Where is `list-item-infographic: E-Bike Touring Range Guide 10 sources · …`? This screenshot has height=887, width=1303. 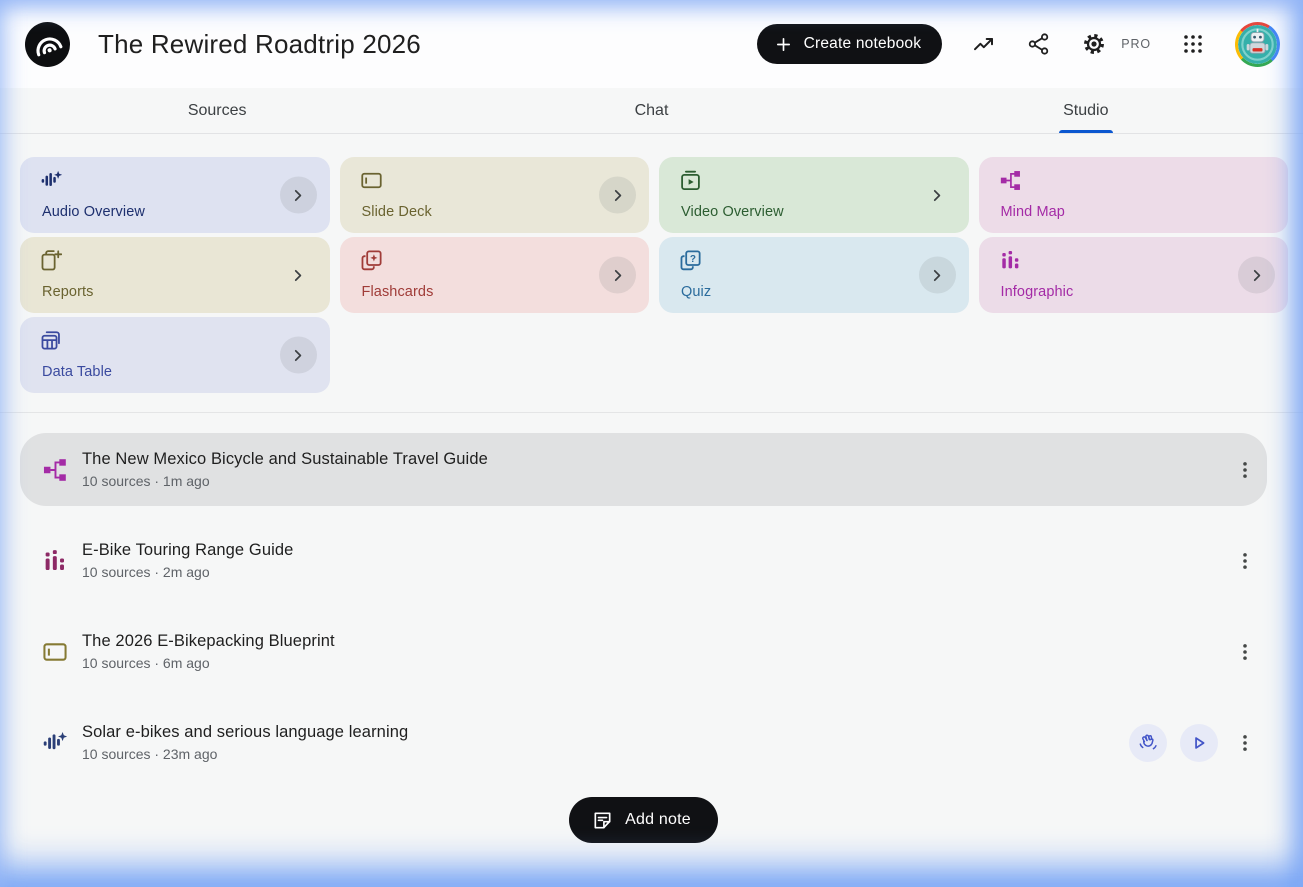
list-item-infographic: E-Bike Touring Range Guide 10 sources · … is located at coordinates (643, 560).